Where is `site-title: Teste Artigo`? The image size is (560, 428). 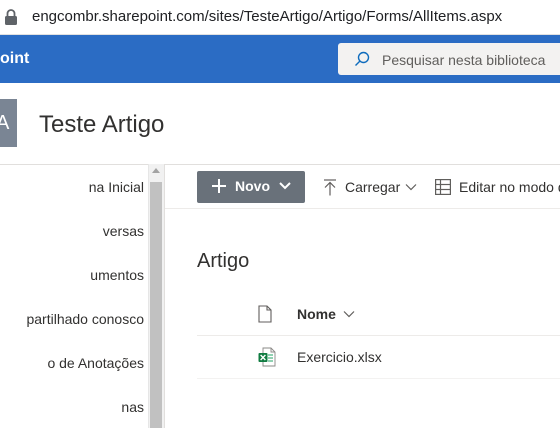
site-title: Teste Artigo is located at coordinates (101, 125).